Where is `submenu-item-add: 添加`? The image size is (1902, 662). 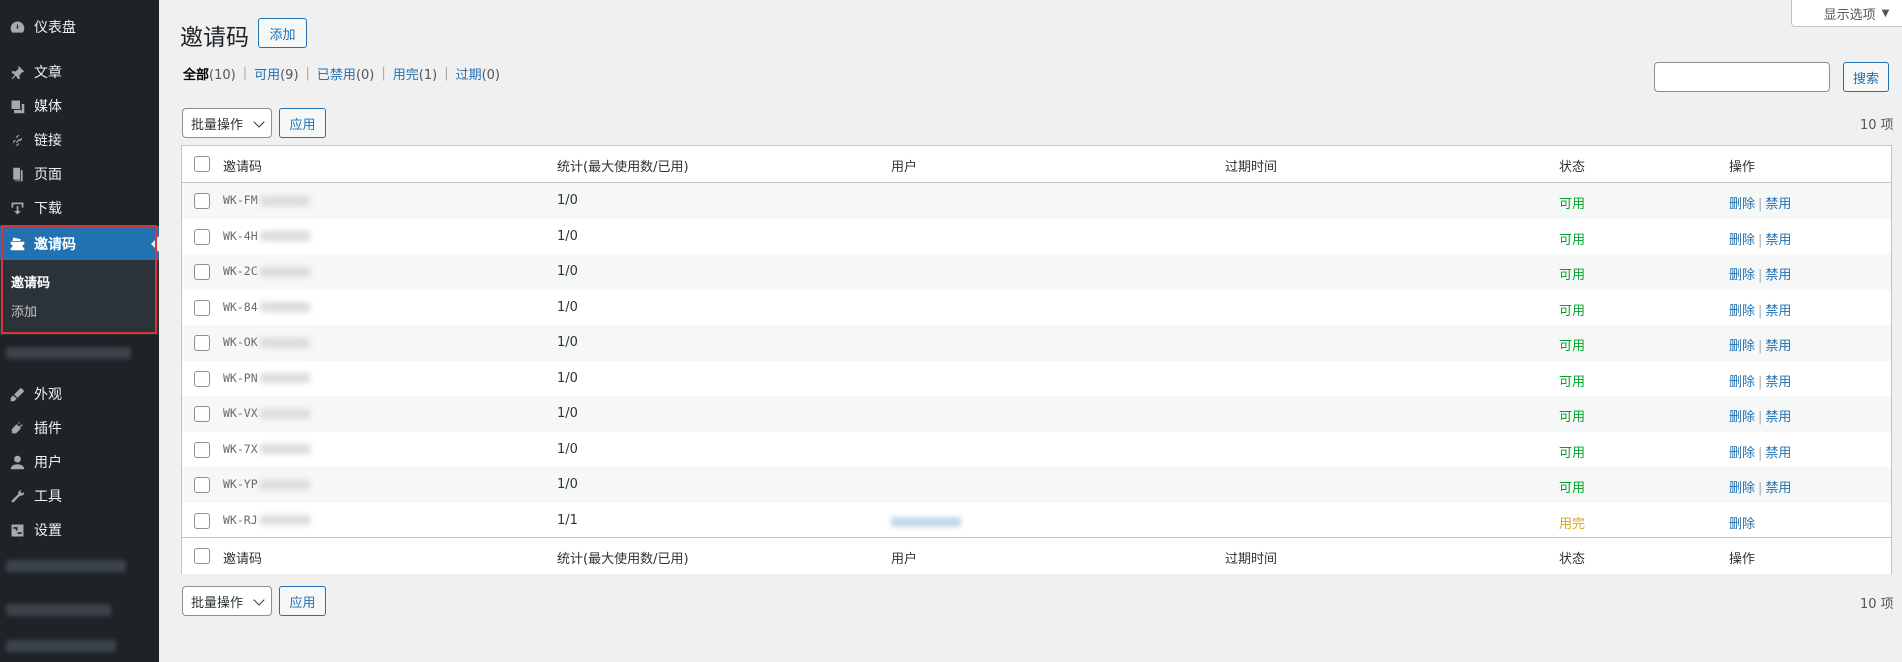
submenu-item-add: 添加 is located at coordinates (24, 310).